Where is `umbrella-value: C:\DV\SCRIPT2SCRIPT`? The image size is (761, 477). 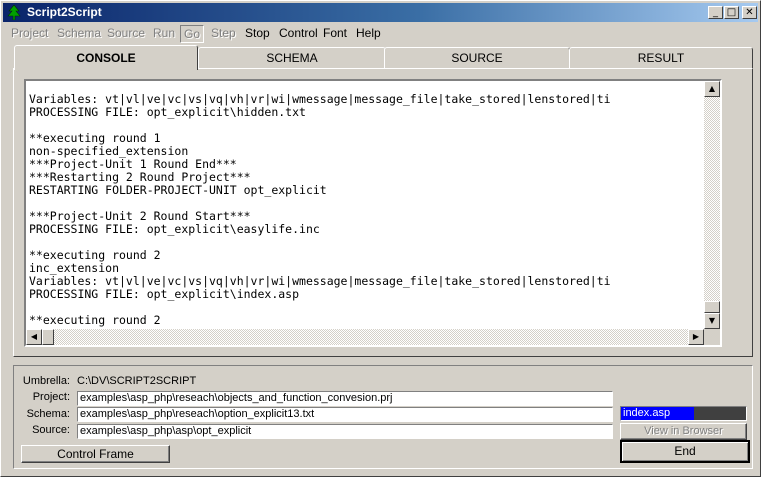
umbrella-value: C:\DV\SCRIPT2SCRIPT is located at coordinates (137, 381).